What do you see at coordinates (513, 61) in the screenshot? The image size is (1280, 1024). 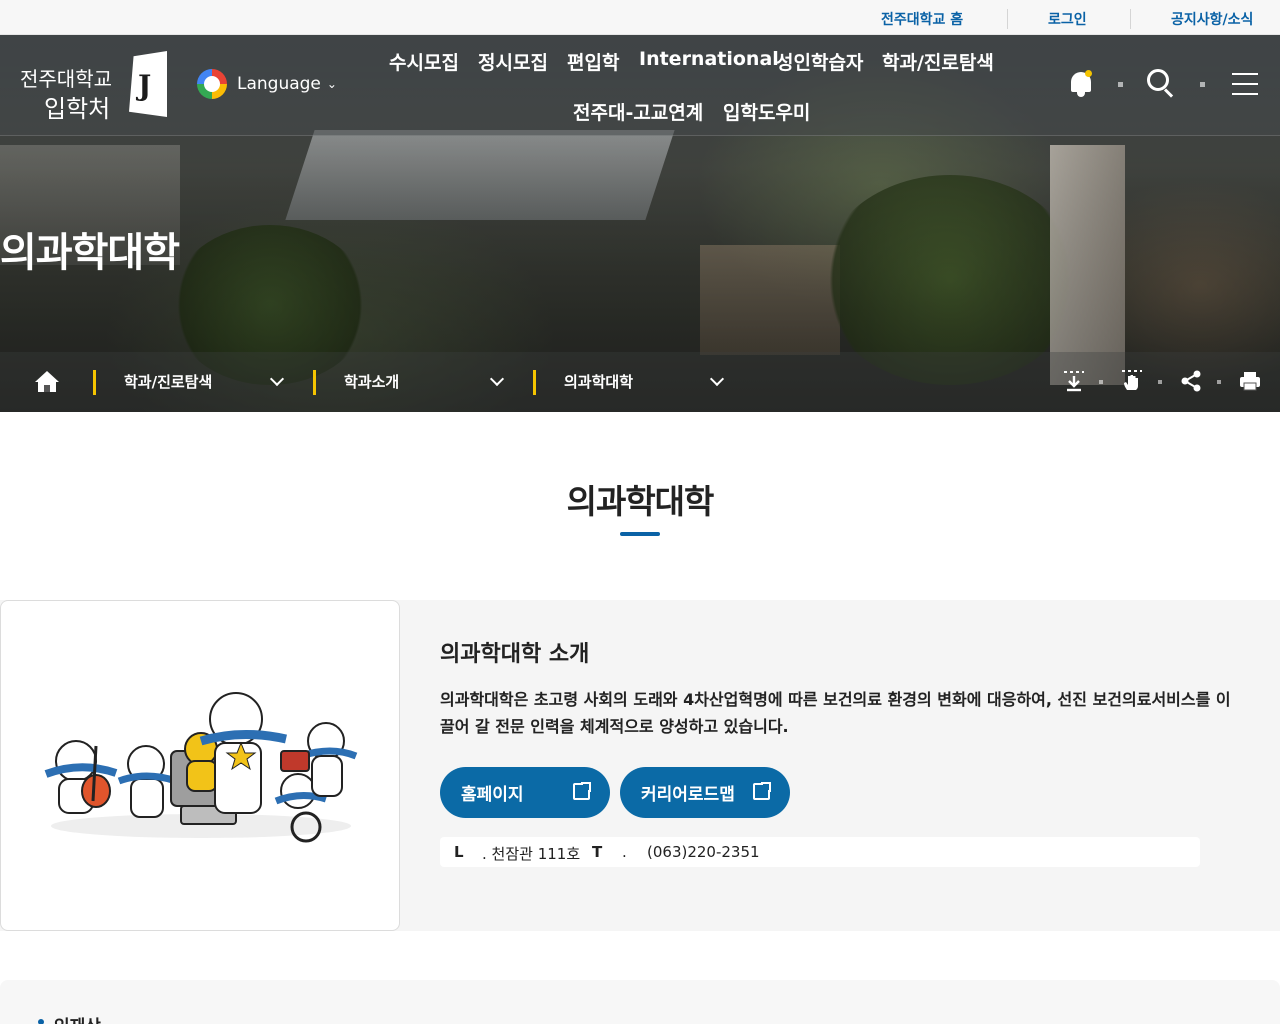 I see `nav-item-jeongsi: 정시모집` at bounding box center [513, 61].